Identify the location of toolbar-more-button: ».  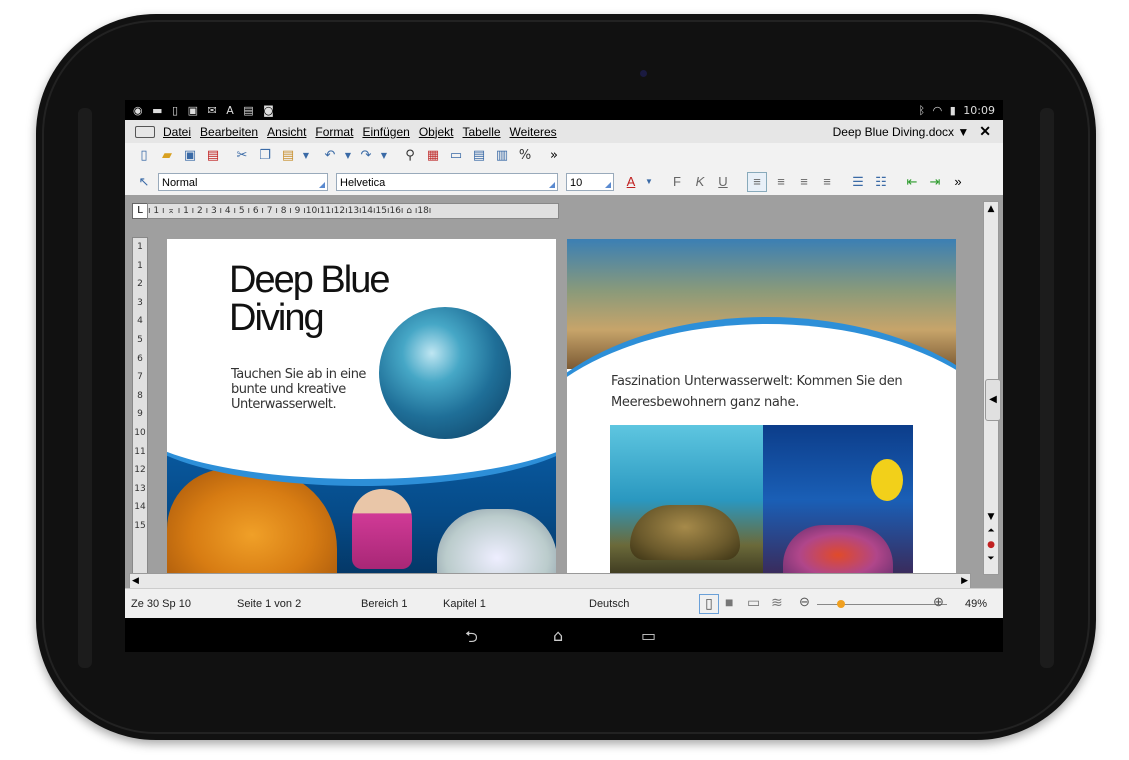
(554, 156).